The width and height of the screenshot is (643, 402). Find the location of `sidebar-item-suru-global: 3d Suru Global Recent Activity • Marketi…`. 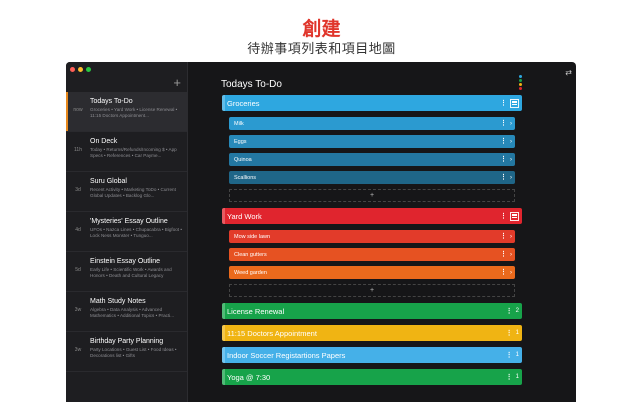

sidebar-item-suru-global: 3d Suru Global Recent Activity • Marketi… is located at coordinates (126, 192).